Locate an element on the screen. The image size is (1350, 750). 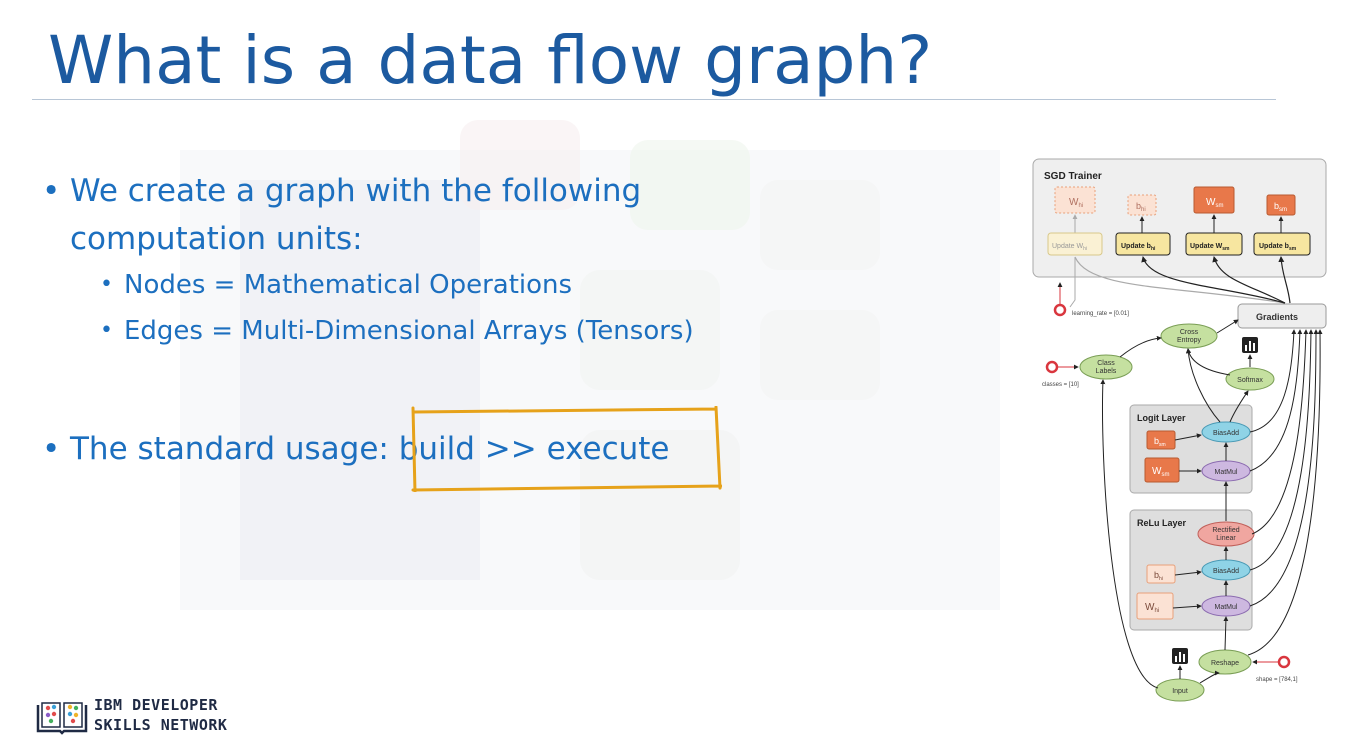
relu-w-param: Whi is located at coordinates (1155, 606).